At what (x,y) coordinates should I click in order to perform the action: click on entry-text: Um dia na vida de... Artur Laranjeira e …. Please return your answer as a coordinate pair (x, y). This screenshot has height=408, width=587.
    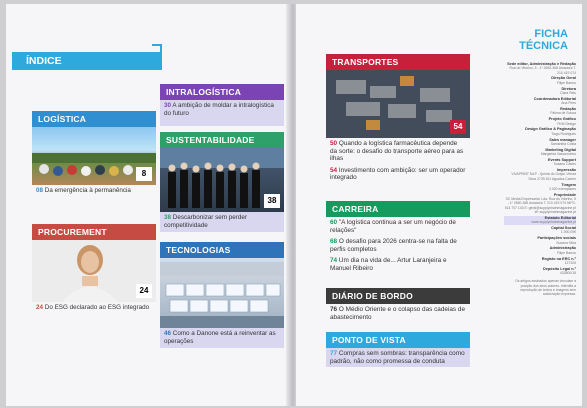
    Looking at the image, I should click on (388, 264).